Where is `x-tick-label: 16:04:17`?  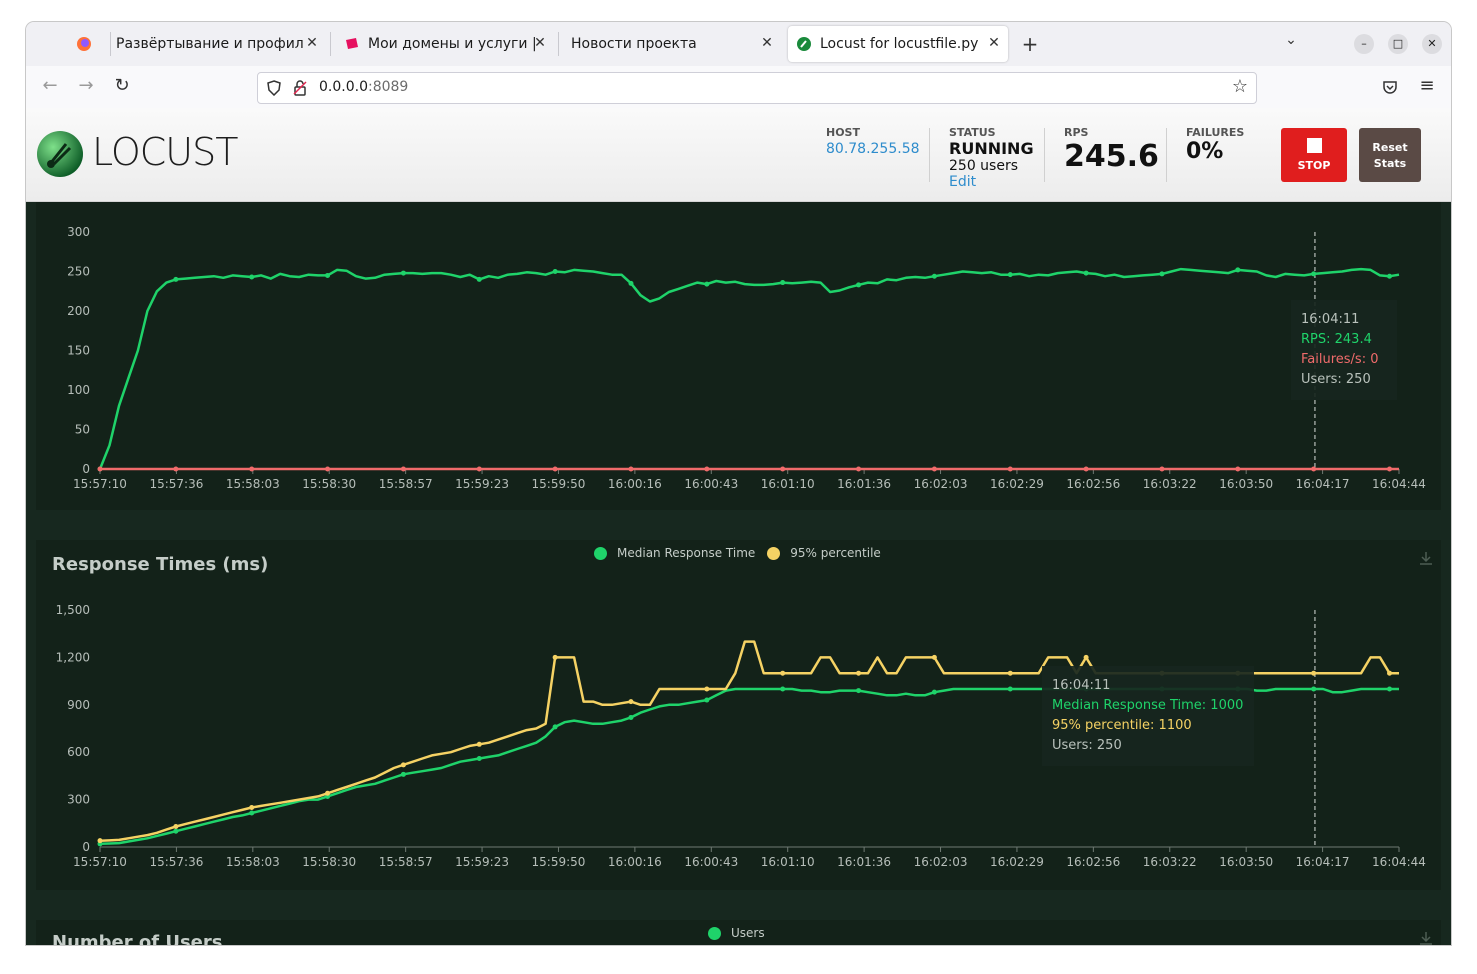
x-tick-label: 16:04:17 is located at coordinates (1323, 484).